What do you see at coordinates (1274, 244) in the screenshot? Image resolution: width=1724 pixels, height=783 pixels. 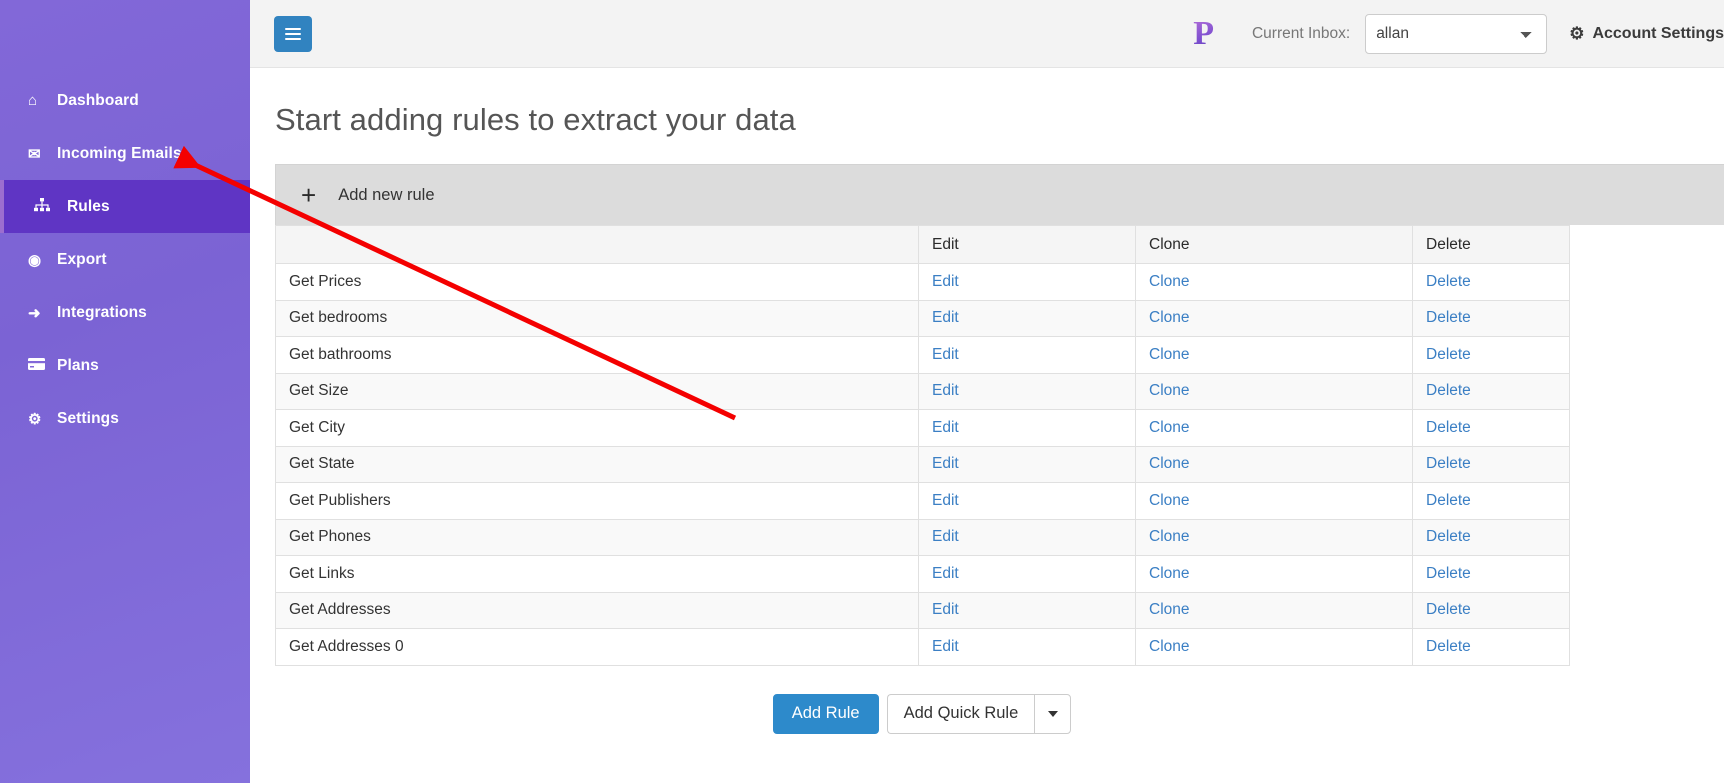 I see `column-header-clone: Clone` at bounding box center [1274, 244].